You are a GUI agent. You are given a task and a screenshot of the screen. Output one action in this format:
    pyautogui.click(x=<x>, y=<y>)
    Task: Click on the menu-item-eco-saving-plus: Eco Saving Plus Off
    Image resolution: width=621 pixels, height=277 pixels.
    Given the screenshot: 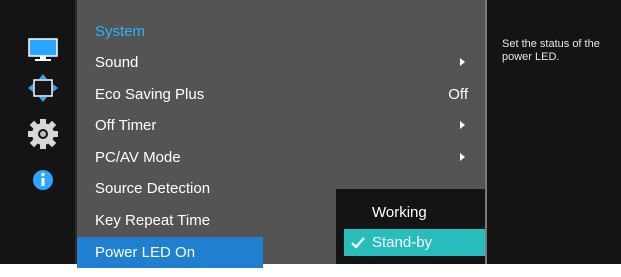 What is the action you would take?
    pyautogui.click(x=281, y=94)
    